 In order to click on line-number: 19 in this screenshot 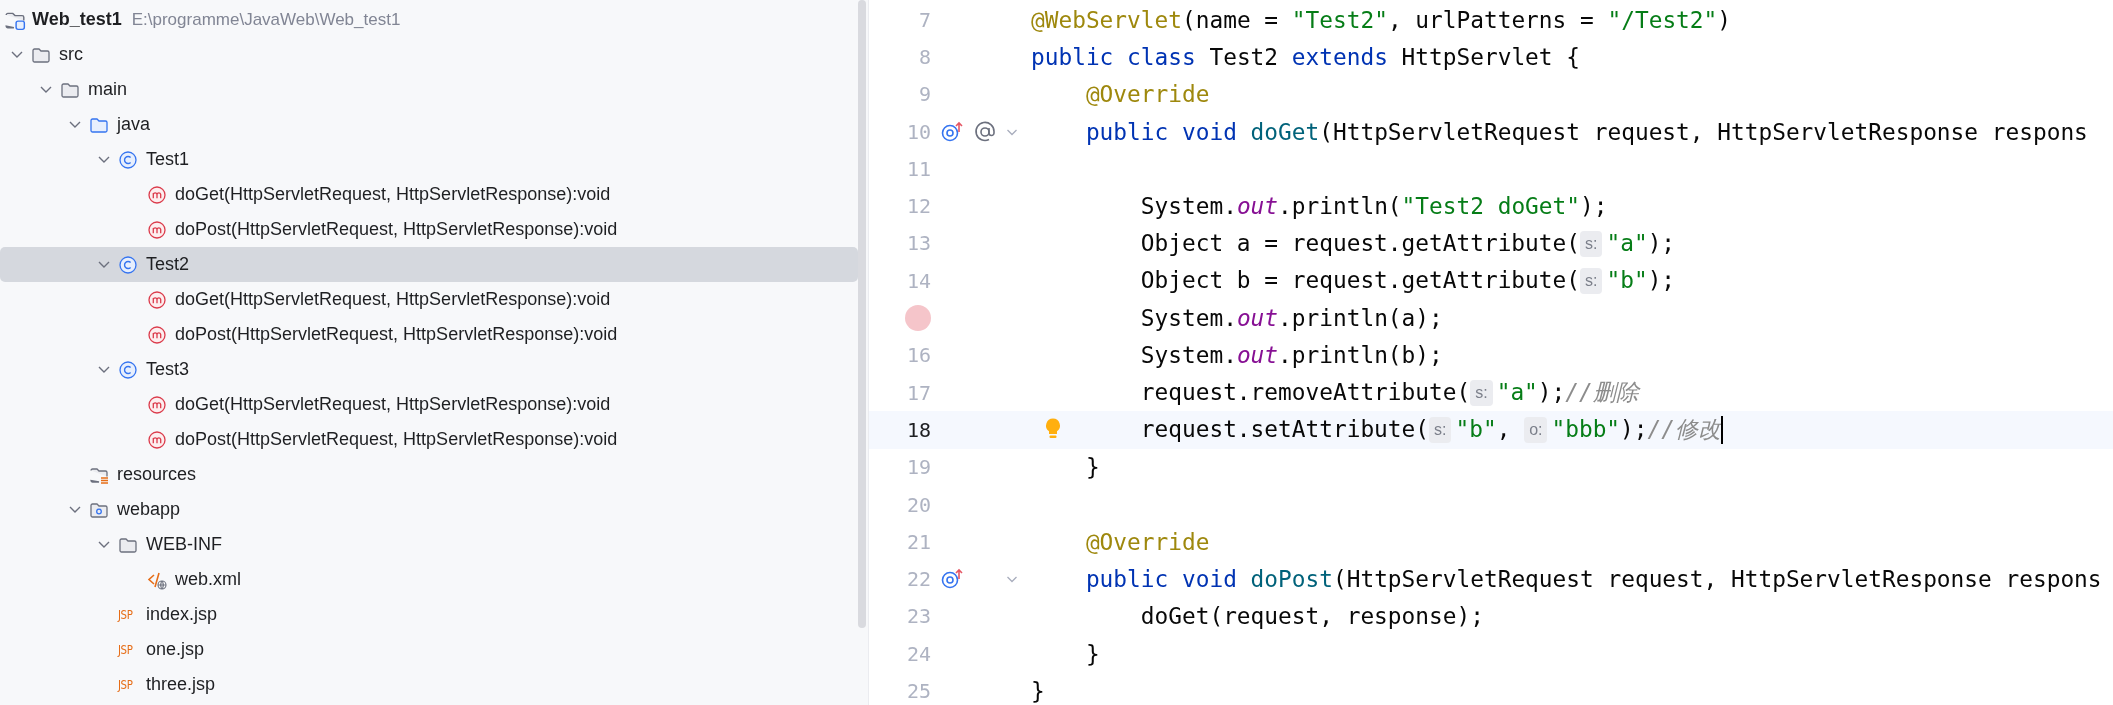, I will do `click(918, 467)`.